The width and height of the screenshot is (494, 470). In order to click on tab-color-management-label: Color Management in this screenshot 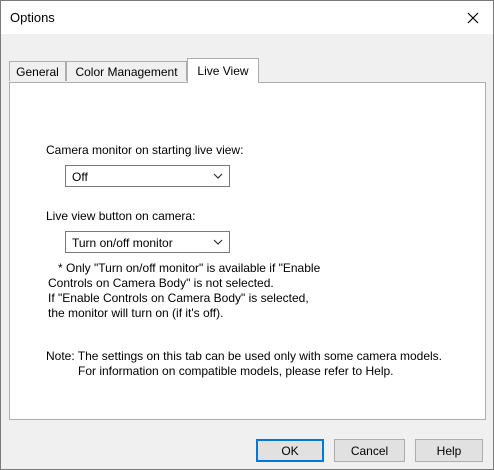, I will do `click(126, 71)`.